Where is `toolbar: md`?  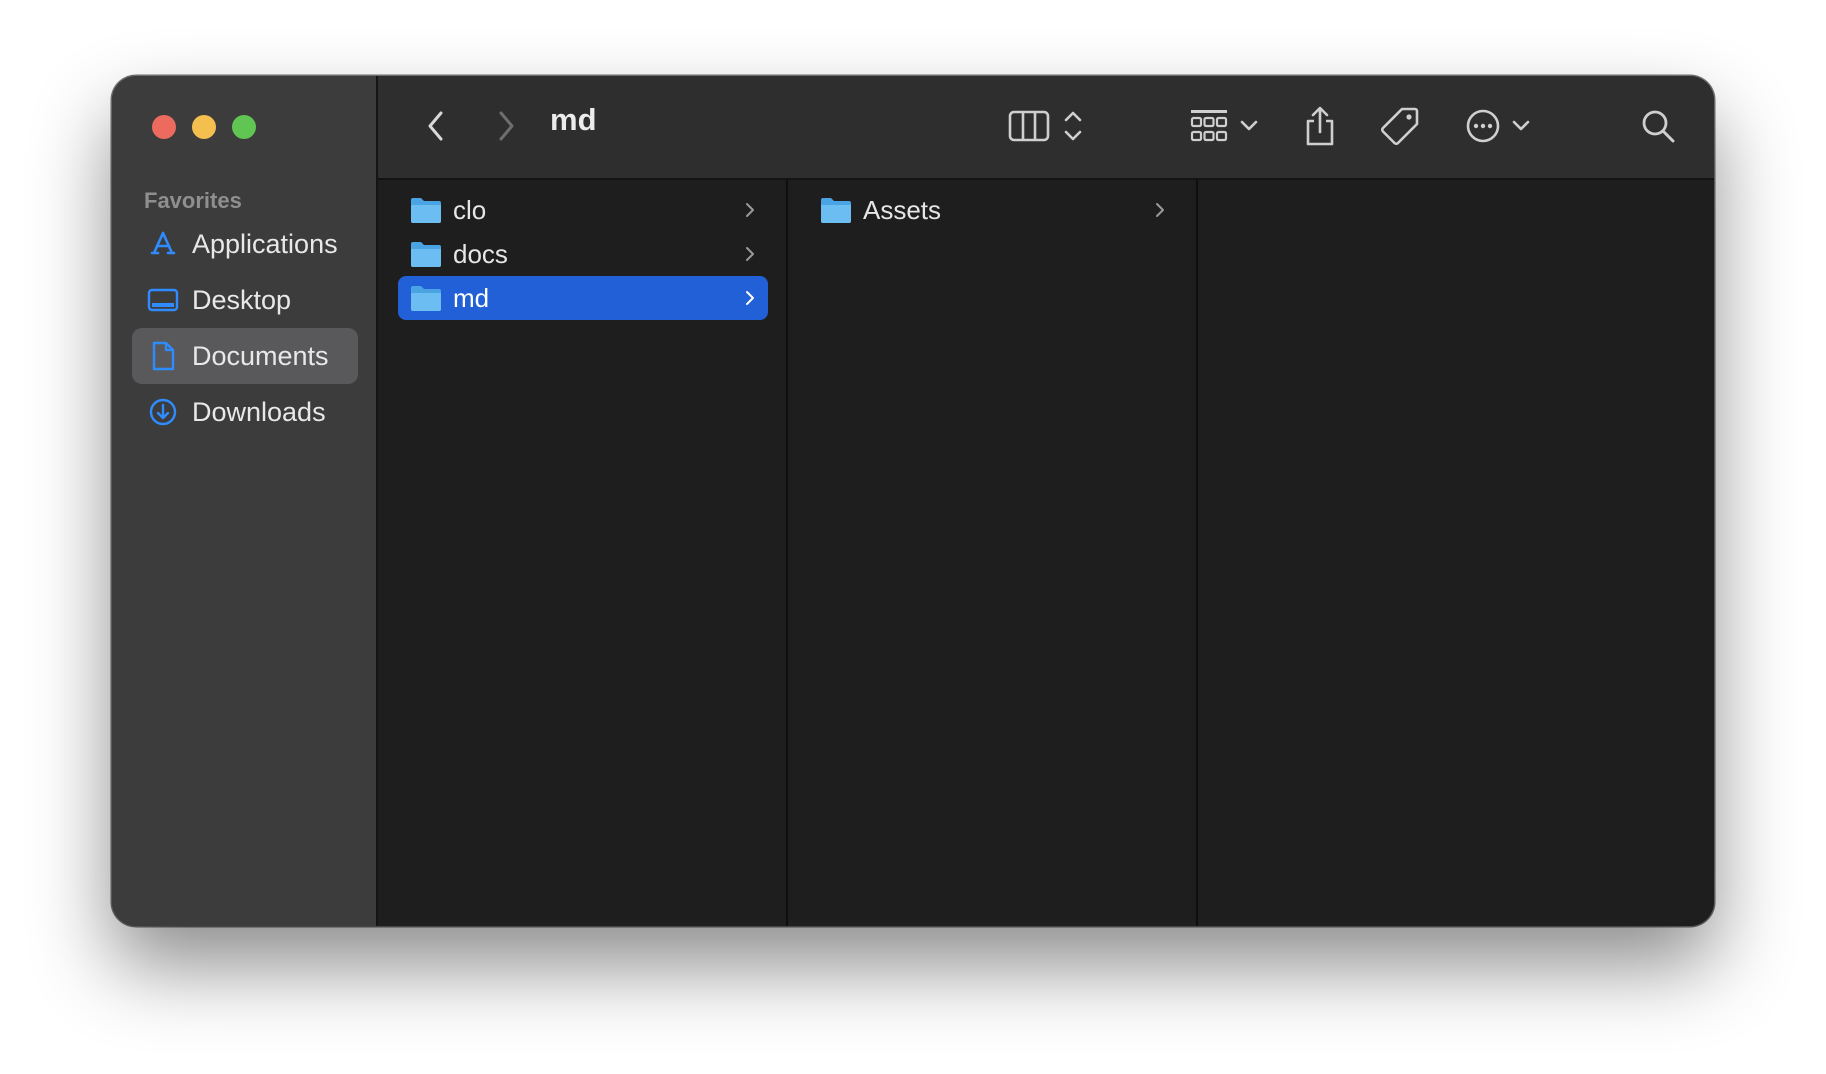 toolbar: md is located at coordinates (1046, 128).